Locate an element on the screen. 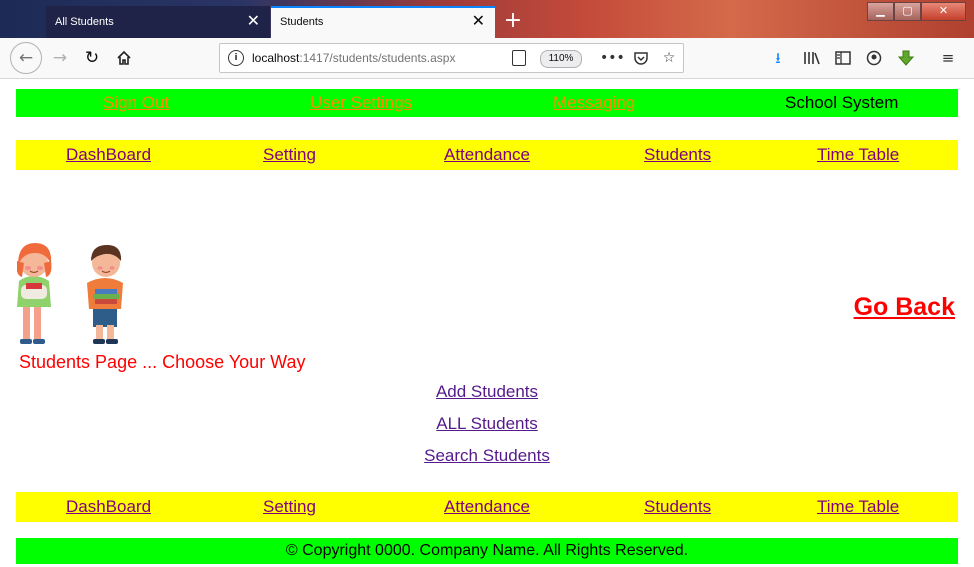 Image resolution: width=974 pixels, height=567 pixels. extension-shape is located at coordinates (906, 58).